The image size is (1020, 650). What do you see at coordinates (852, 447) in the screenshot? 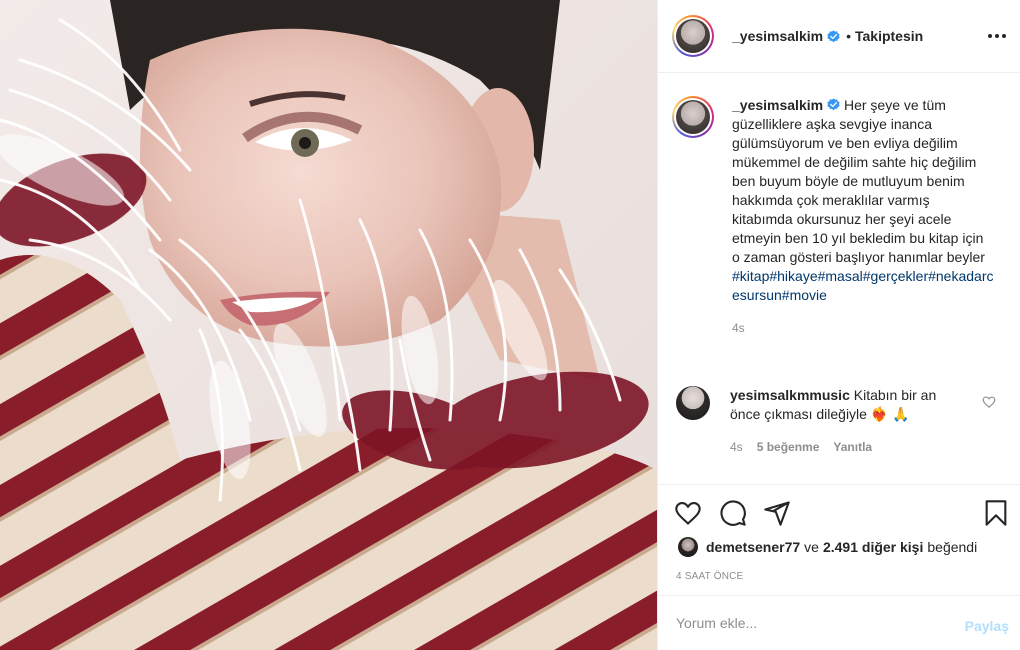
I see `reply-button: Yanıtla` at bounding box center [852, 447].